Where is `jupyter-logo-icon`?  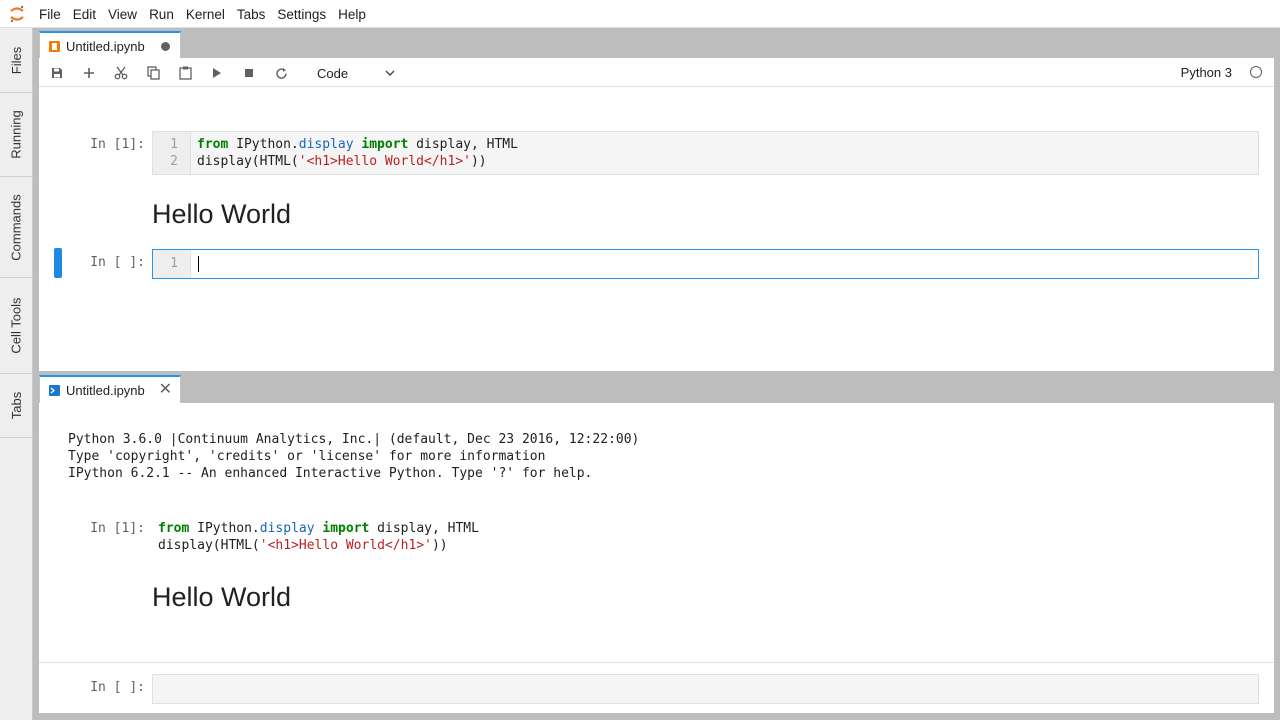 jupyter-logo-icon is located at coordinates (16, 14).